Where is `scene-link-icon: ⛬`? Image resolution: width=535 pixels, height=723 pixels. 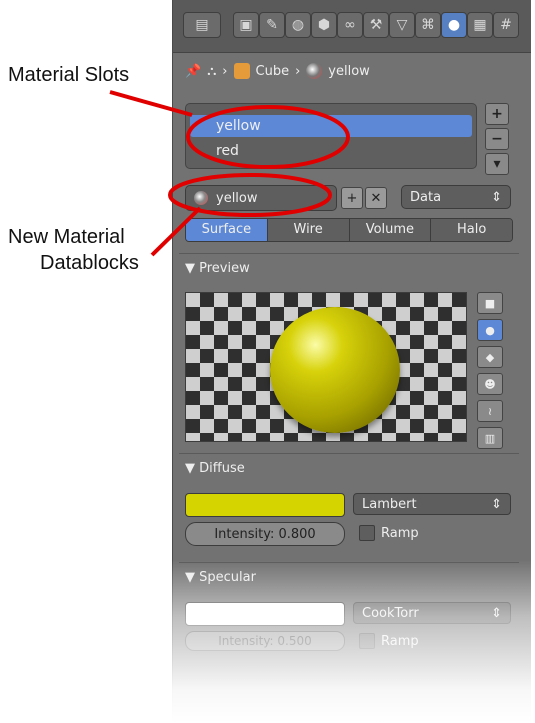 scene-link-icon: ⛬ is located at coordinates (212, 71).